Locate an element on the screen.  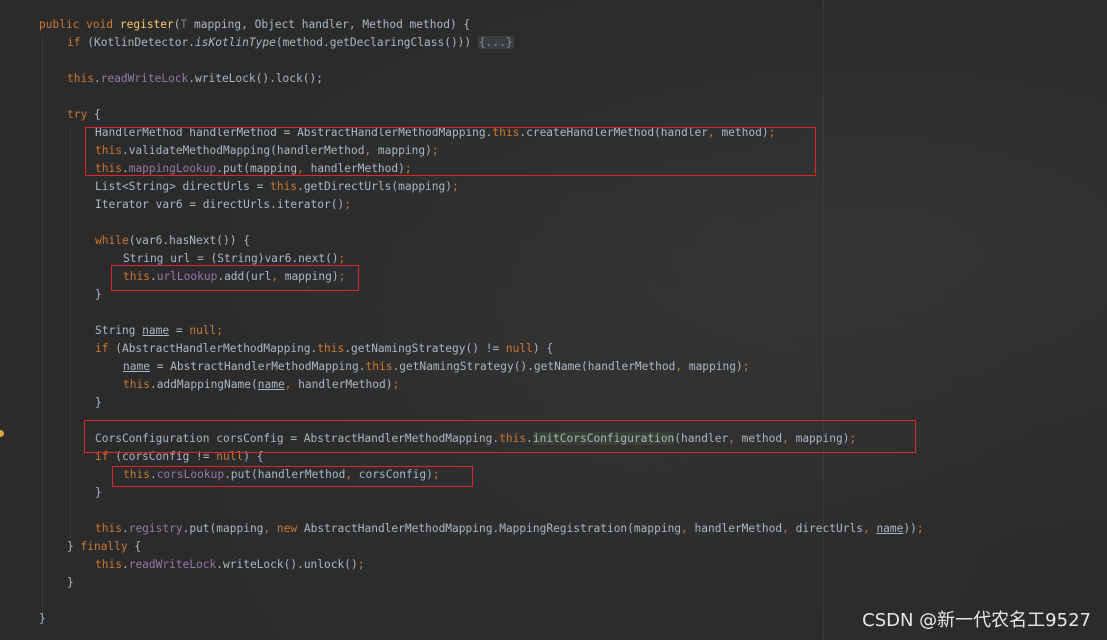
annotation-box-url-lookup is located at coordinates (235, 278).